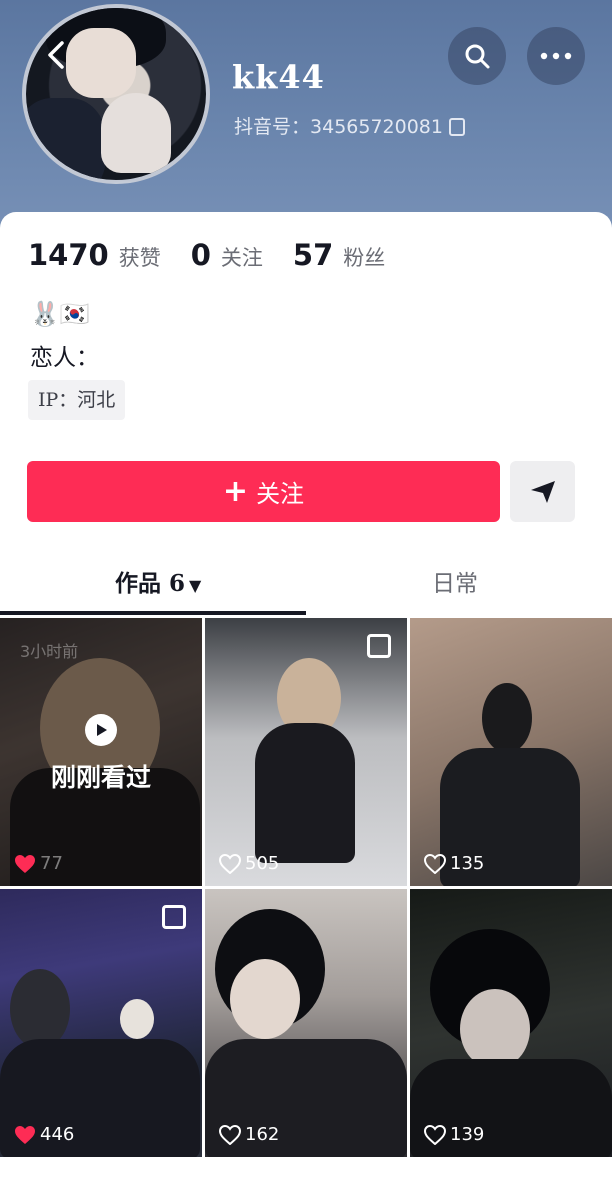 Image resolution: width=612 pixels, height=1200 pixels. Describe the element at coordinates (262, 1134) in the screenshot. I see `video-likes-count: 162` at that location.